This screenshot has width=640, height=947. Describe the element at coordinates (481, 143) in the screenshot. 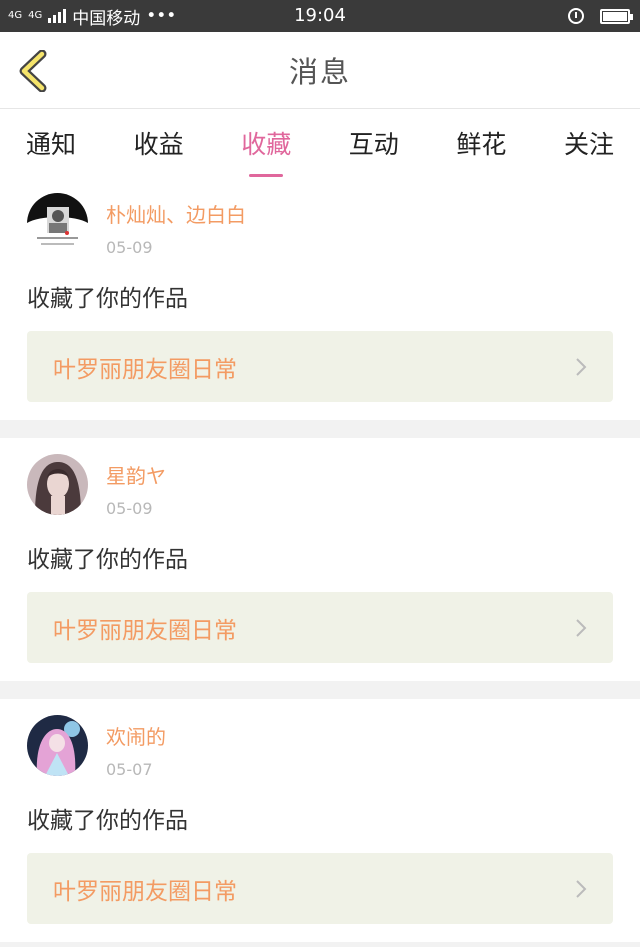

I see `tab-flowers: 鲜花` at that location.